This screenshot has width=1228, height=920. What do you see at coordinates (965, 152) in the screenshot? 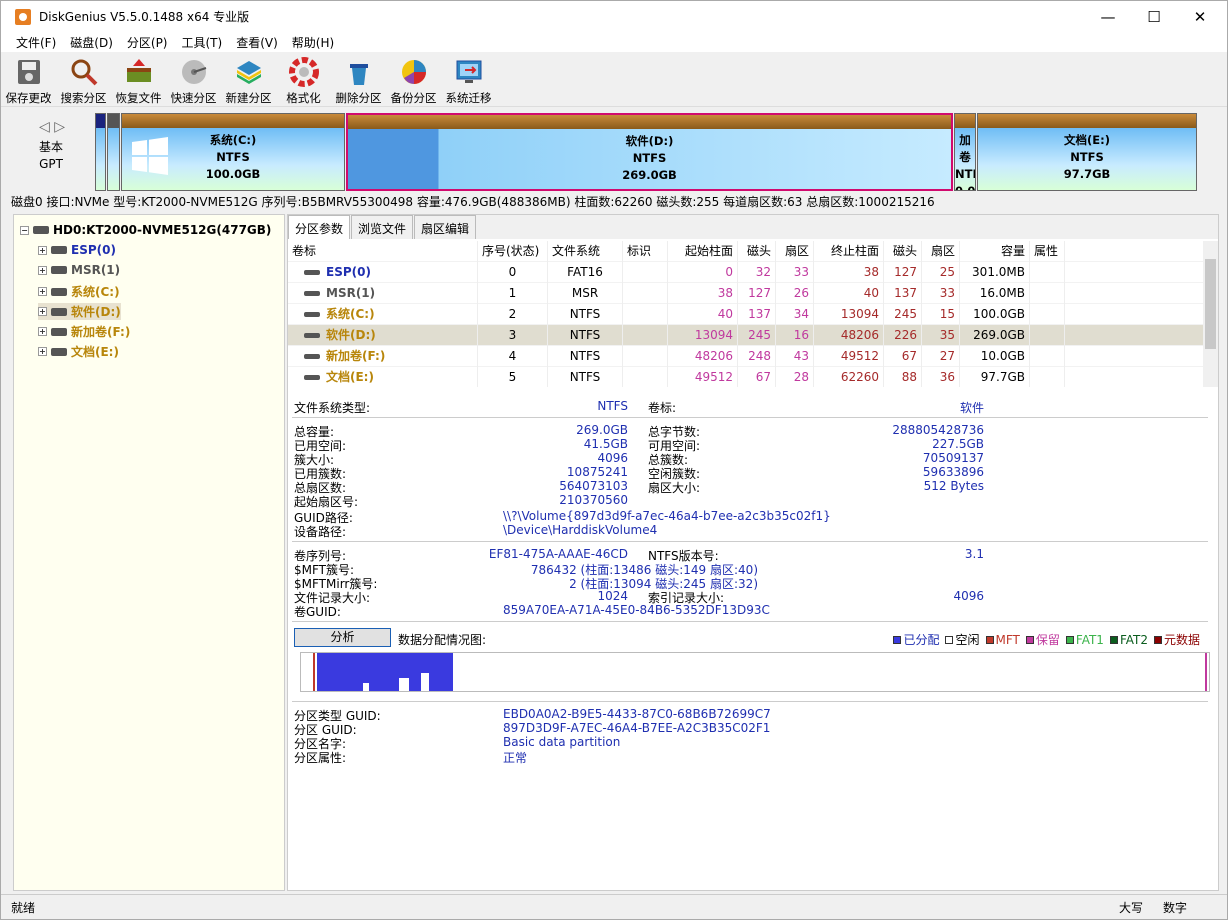
I see `partition-block-f: 加卷 NTF 0.0G` at bounding box center [965, 152].